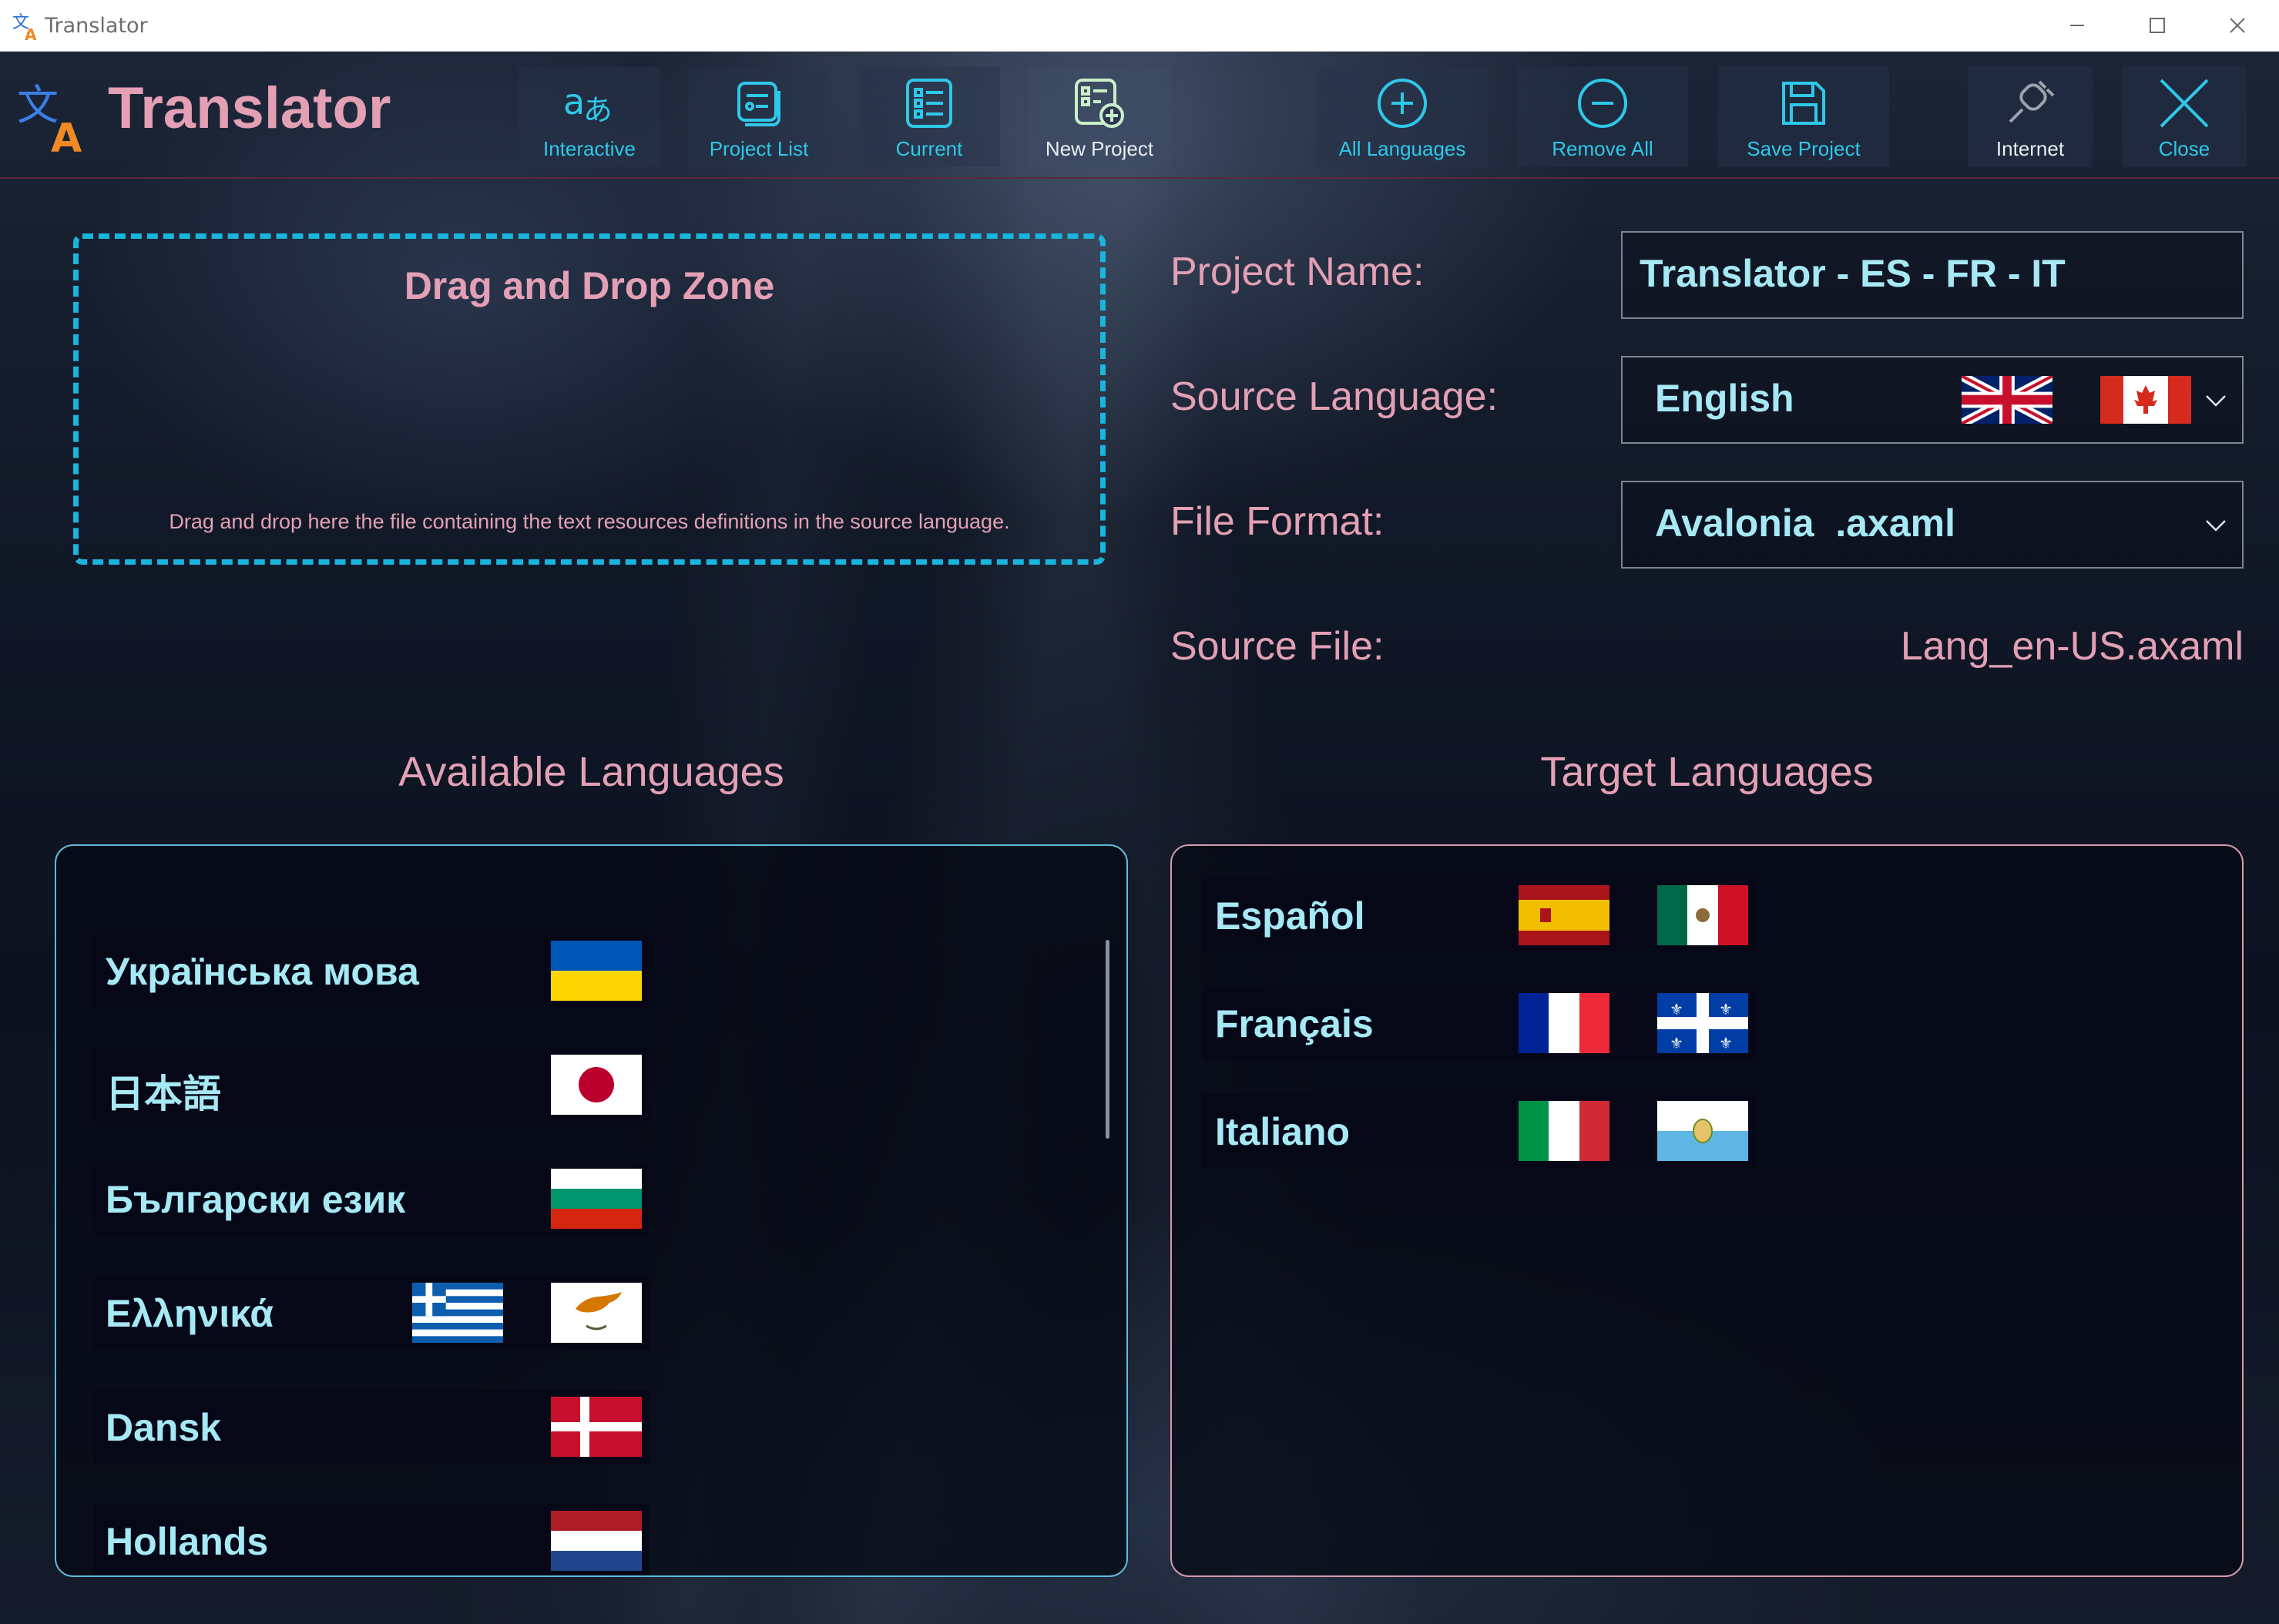 This screenshot has height=1624, width=2279. I want to click on san-marino-flag, so click(1702, 1131).